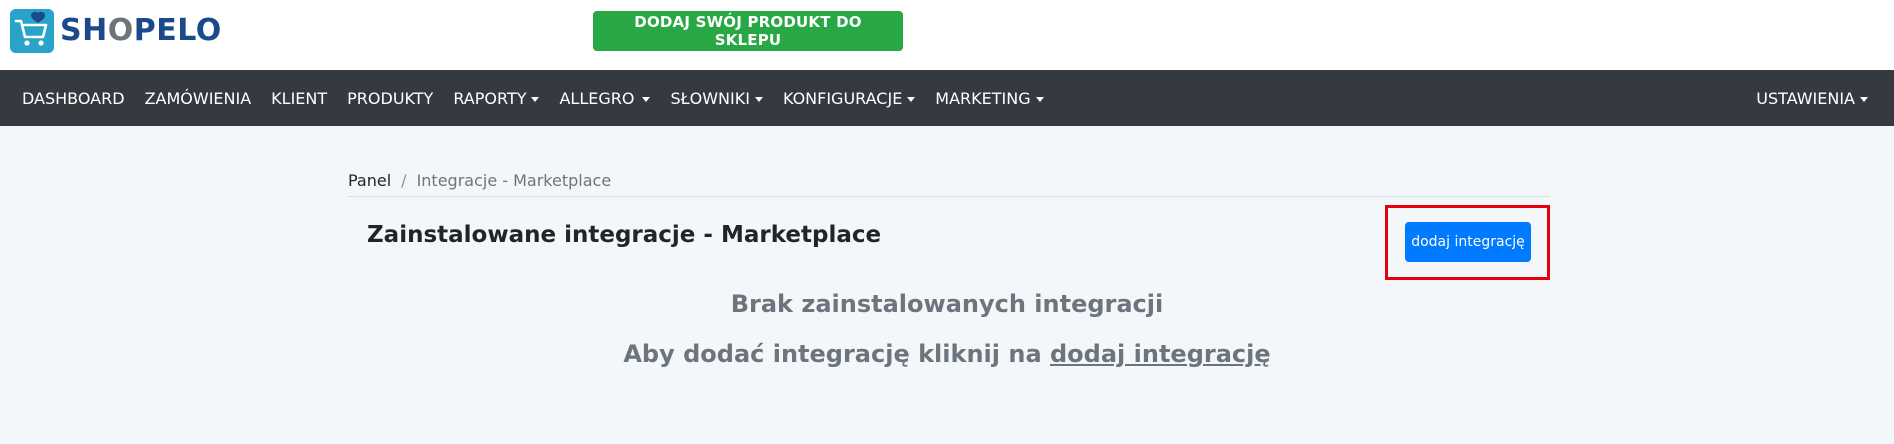 The height and width of the screenshot is (444, 1894). I want to click on nav-item-label: RAPORTY, so click(490, 98).